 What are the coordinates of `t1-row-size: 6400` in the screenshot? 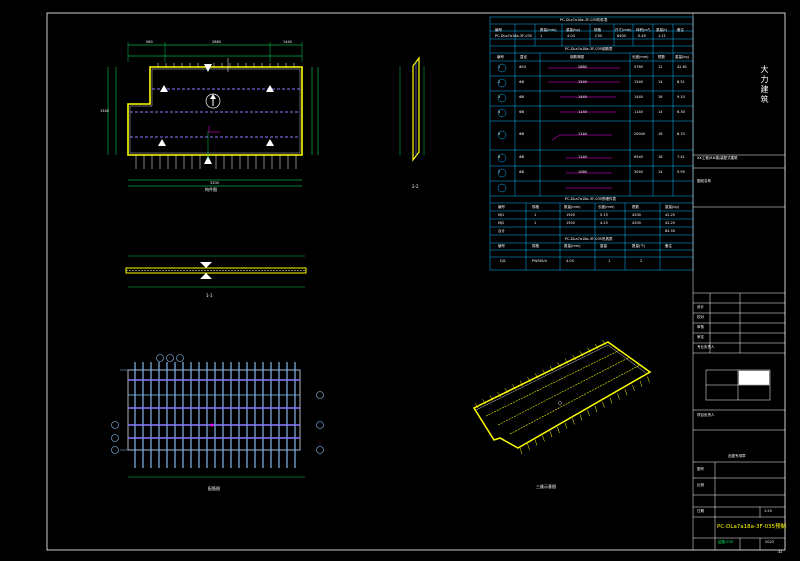 It's located at (621, 36).